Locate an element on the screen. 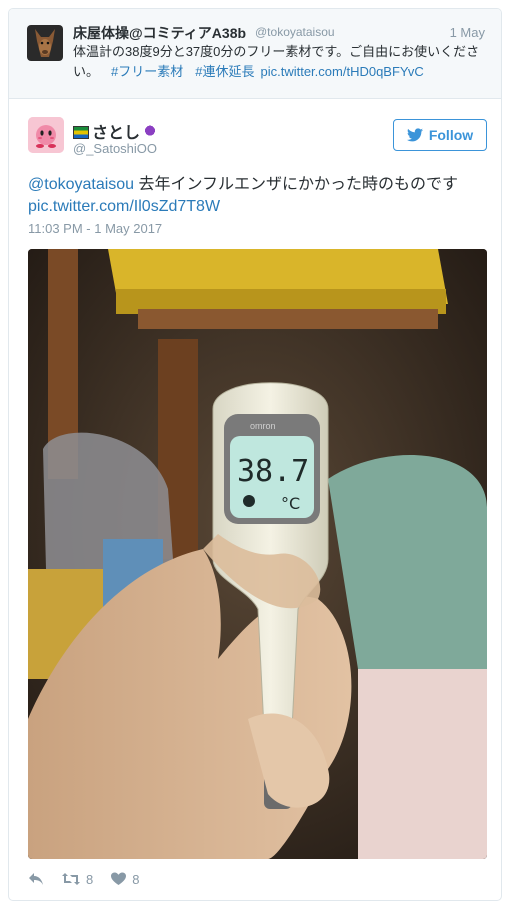 This screenshot has height=907, width=511. like-button: 8 is located at coordinates (125, 879).